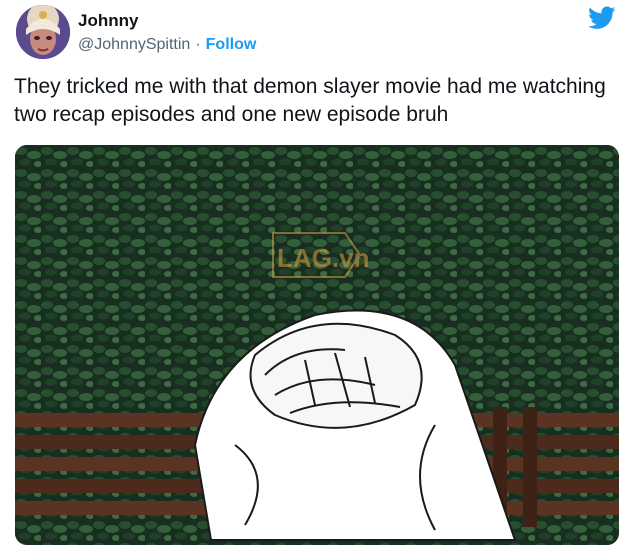 This screenshot has width=630, height=545. I want to click on twitter-bird-icon, so click(602, 18).